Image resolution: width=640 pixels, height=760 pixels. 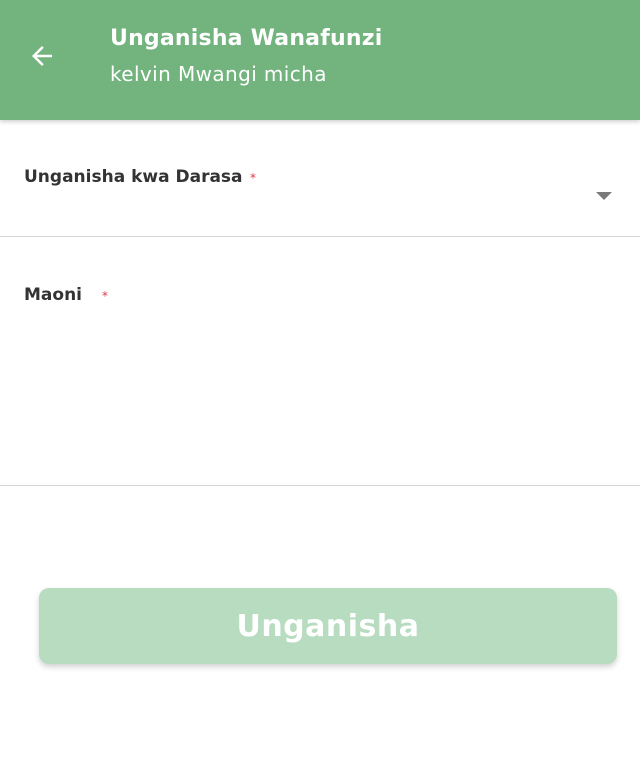 I want to click on comments-label: Maoni, so click(x=53, y=295).